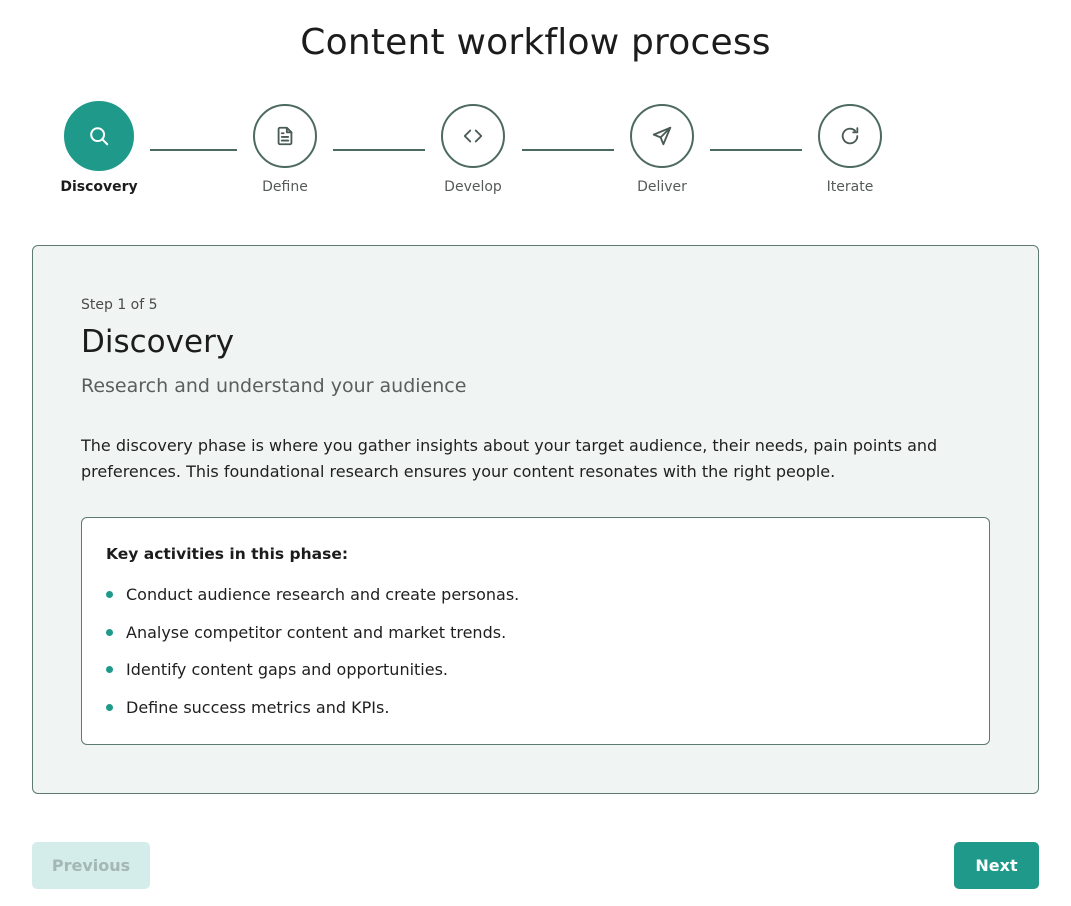  What do you see at coordinates (258, 707) in the screenshot?
I see `activity-text: Define success metrics and KPIs.` at bounding box center [258, 707].